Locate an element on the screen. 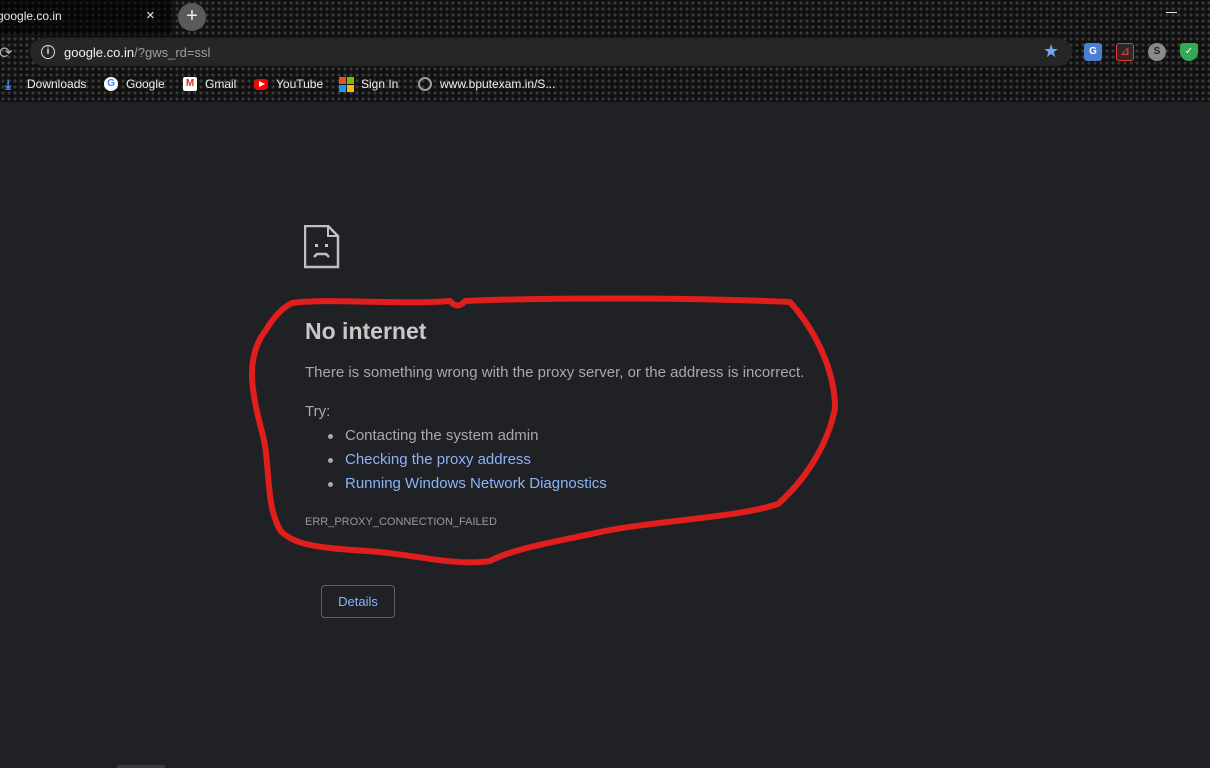  bookmark-star-icon: ★ is located at coordinates (1051, 51).